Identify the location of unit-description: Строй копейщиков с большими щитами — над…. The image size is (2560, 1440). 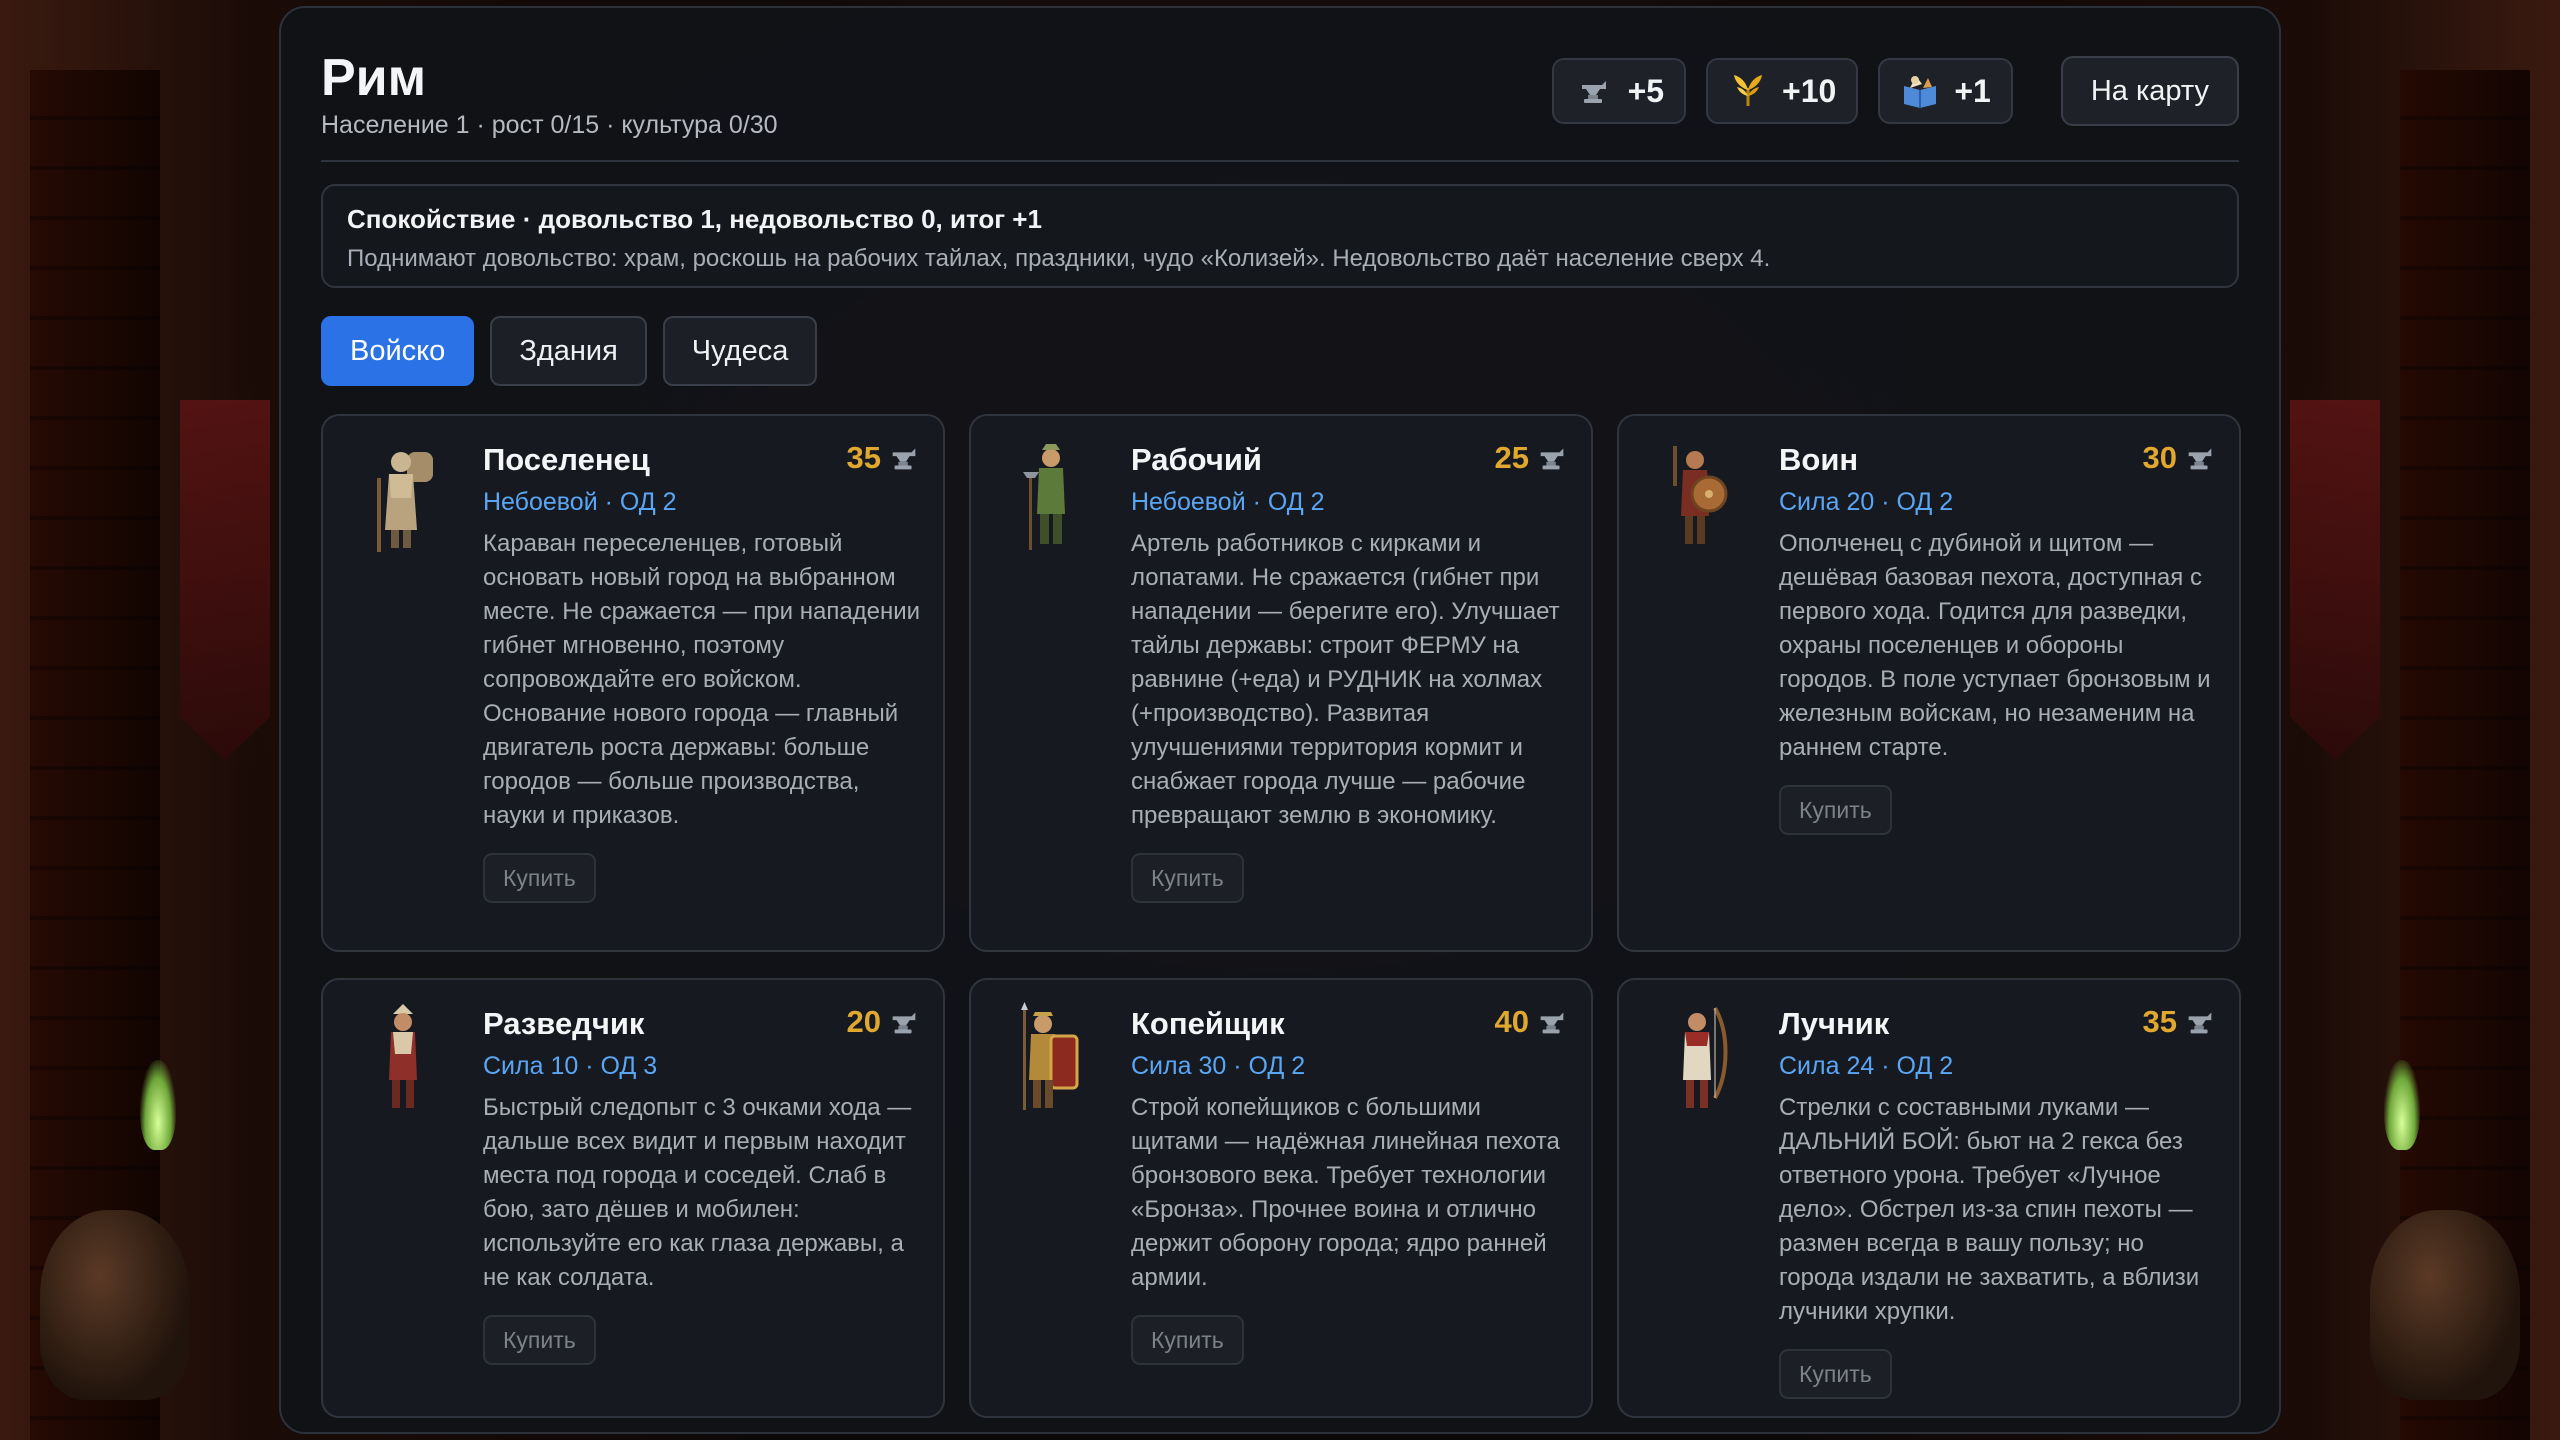
(1345, 1192).